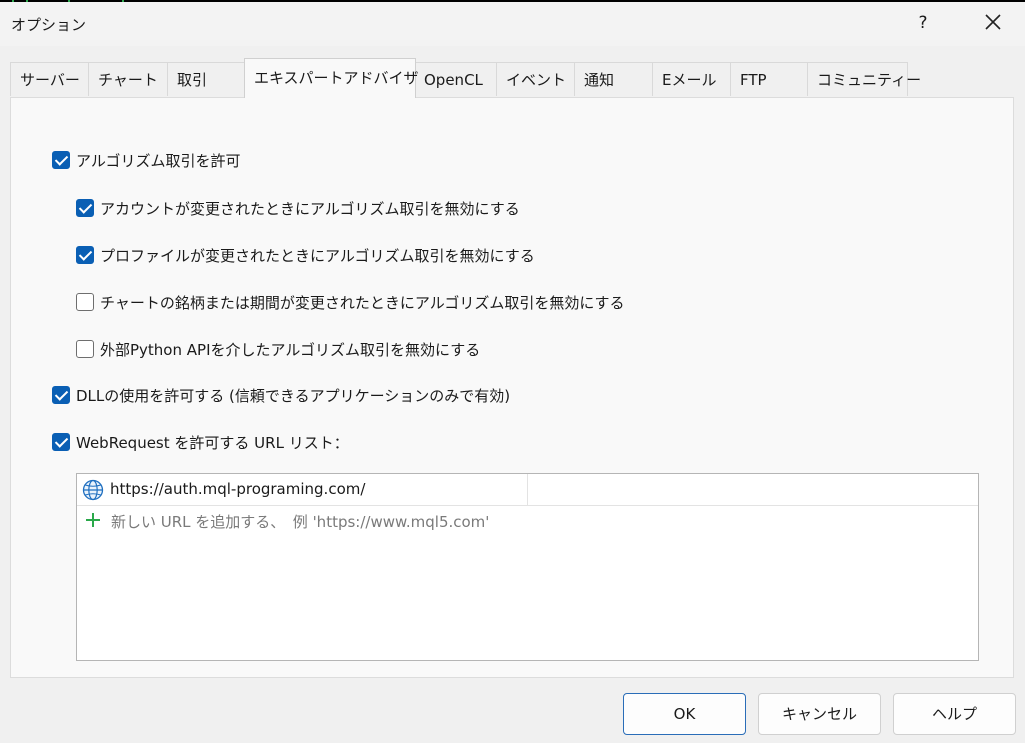  Describe the element at coordinates (212, 442) in the screenshot. I see `option-label: WebRequest を許可する URL リスト：` at that location.